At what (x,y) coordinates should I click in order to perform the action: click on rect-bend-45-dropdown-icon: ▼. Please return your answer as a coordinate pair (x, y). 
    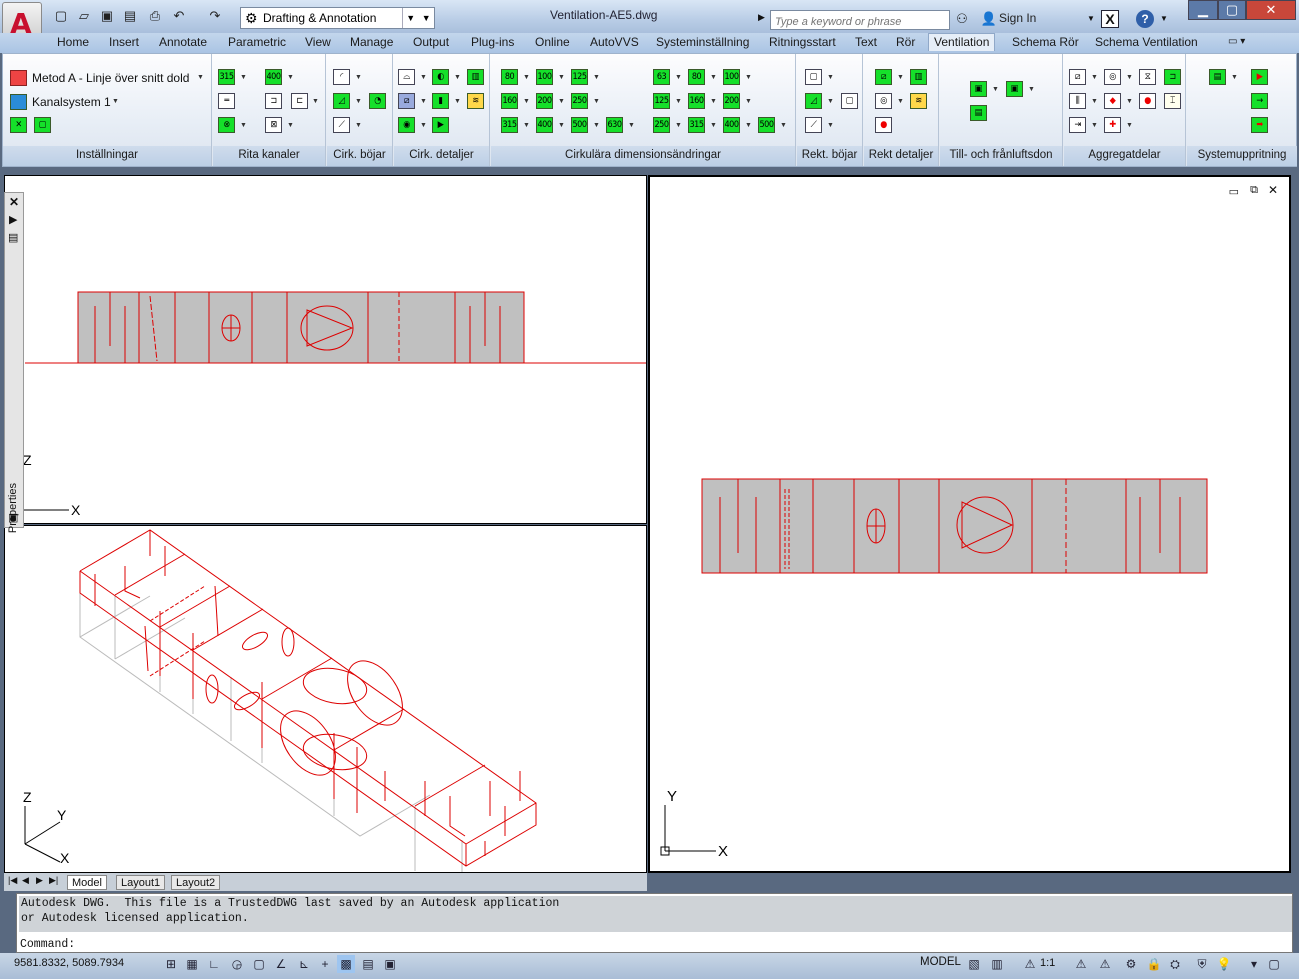
    Looking at the image, I should click on (830, 101).